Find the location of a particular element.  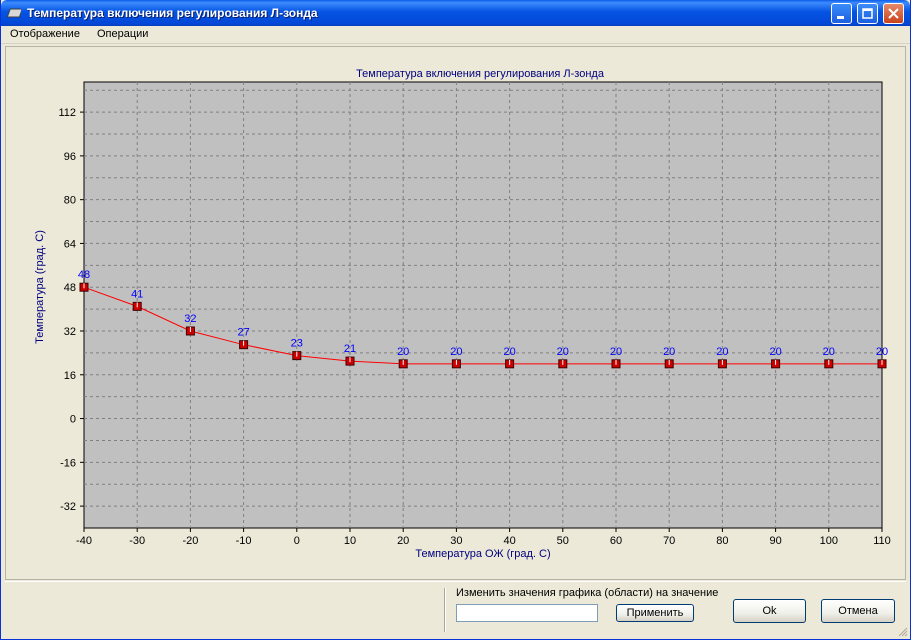

y-tick-label: 16 is located at coordinates (70, 376).